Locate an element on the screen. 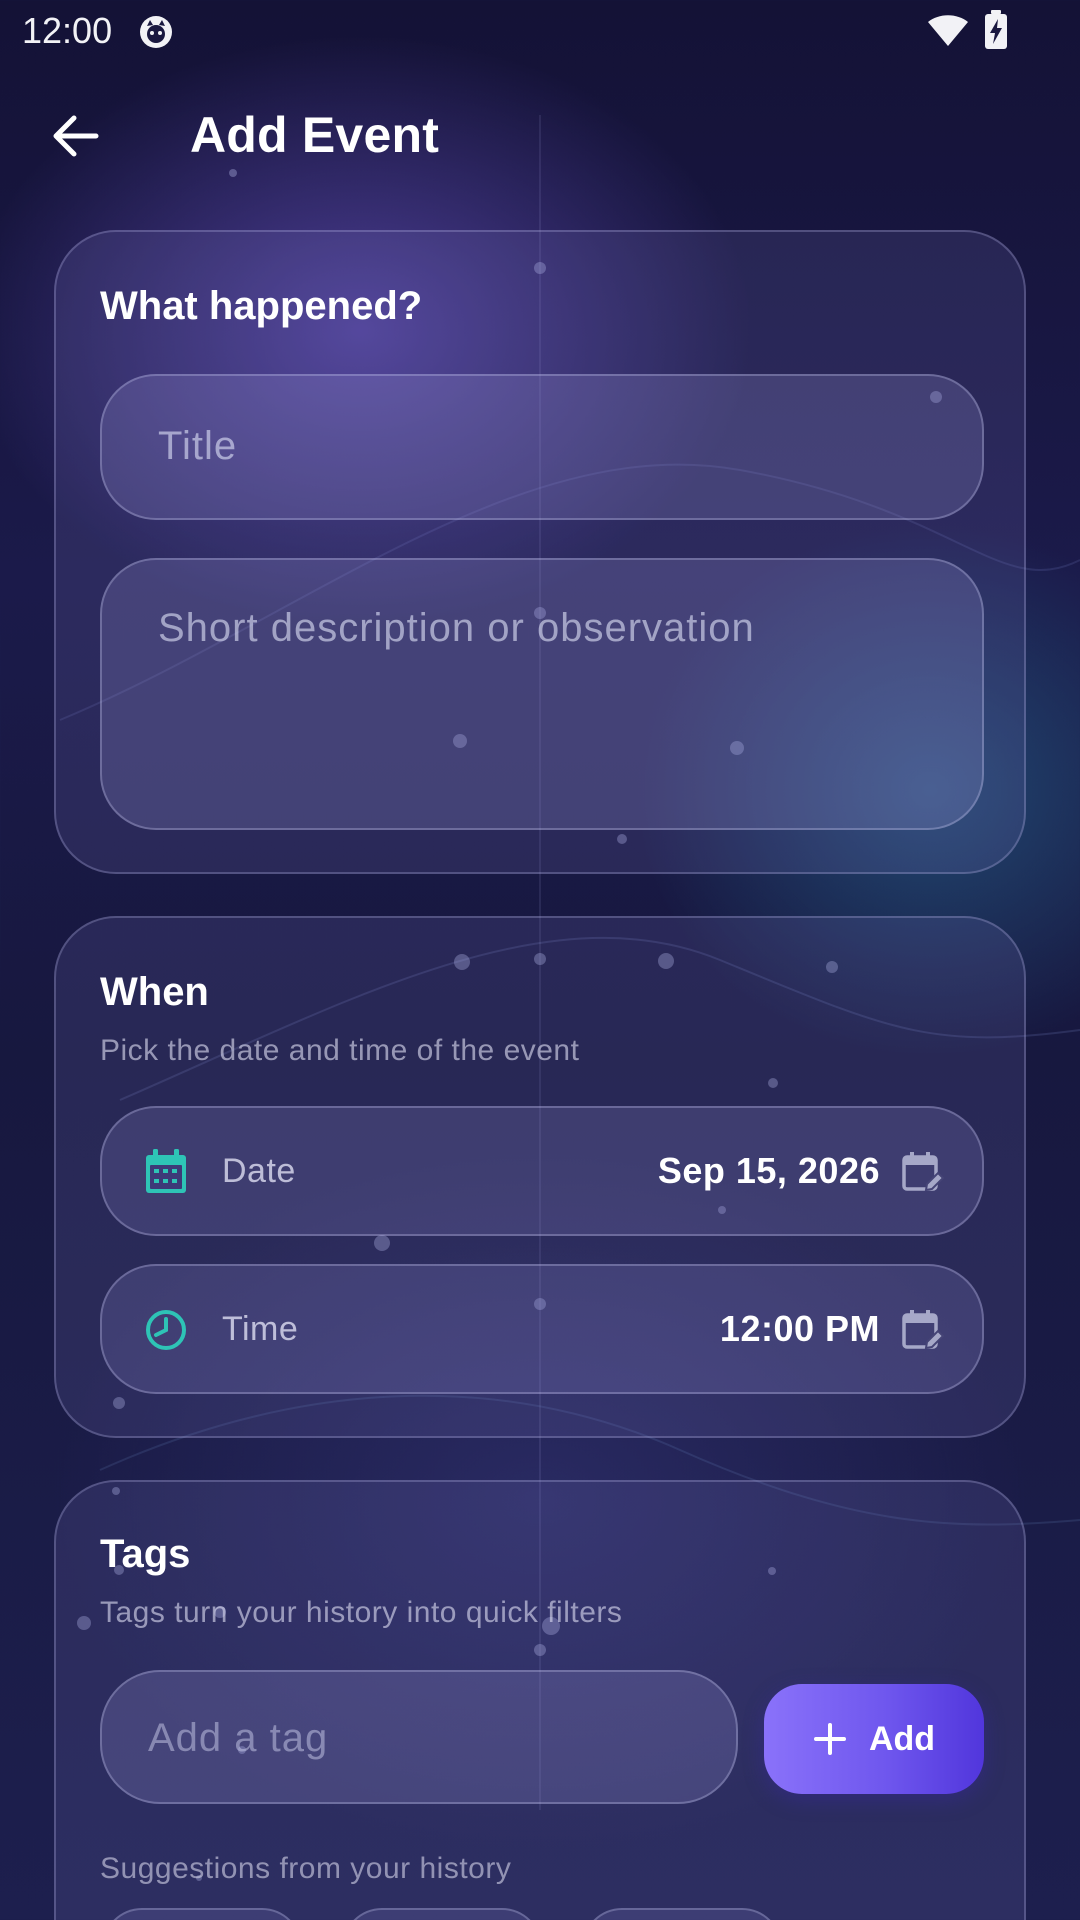 The height and width of the screenshot is (1920, 1080). wifi-icon is located at coordinates (948, 30).